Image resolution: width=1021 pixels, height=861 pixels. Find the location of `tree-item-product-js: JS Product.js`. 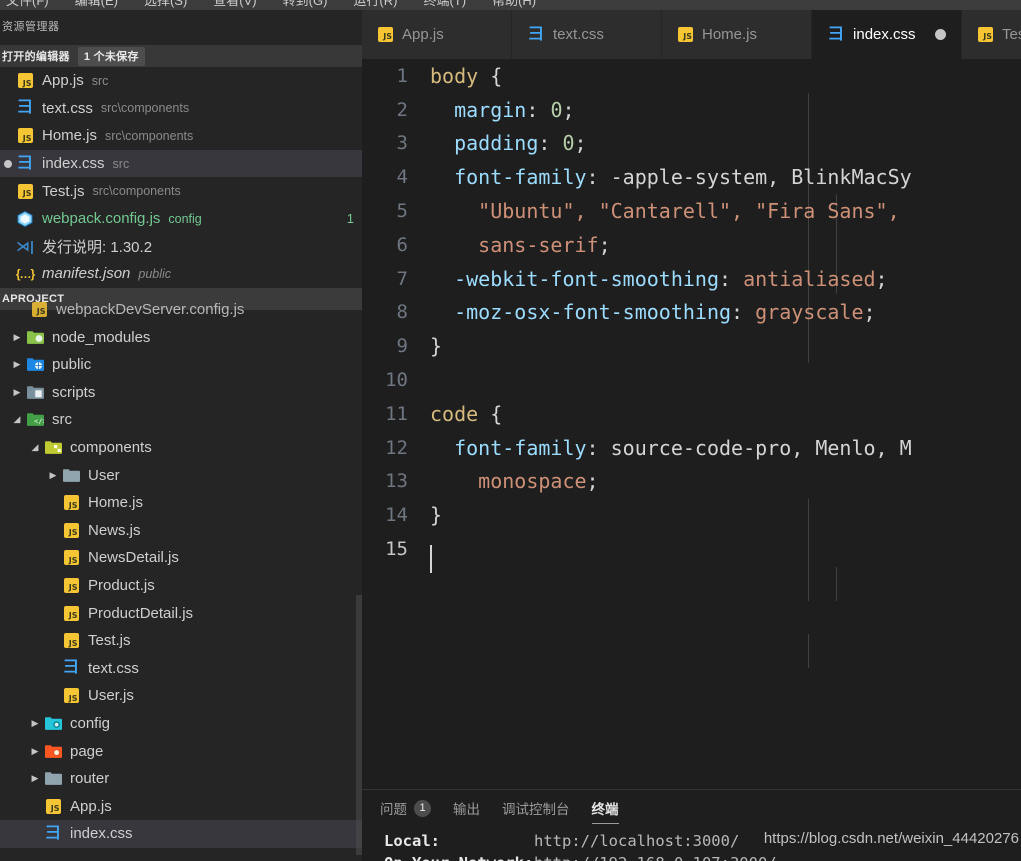

tree-item-product-js: JS Product.js is located at coordinates (181, 586).